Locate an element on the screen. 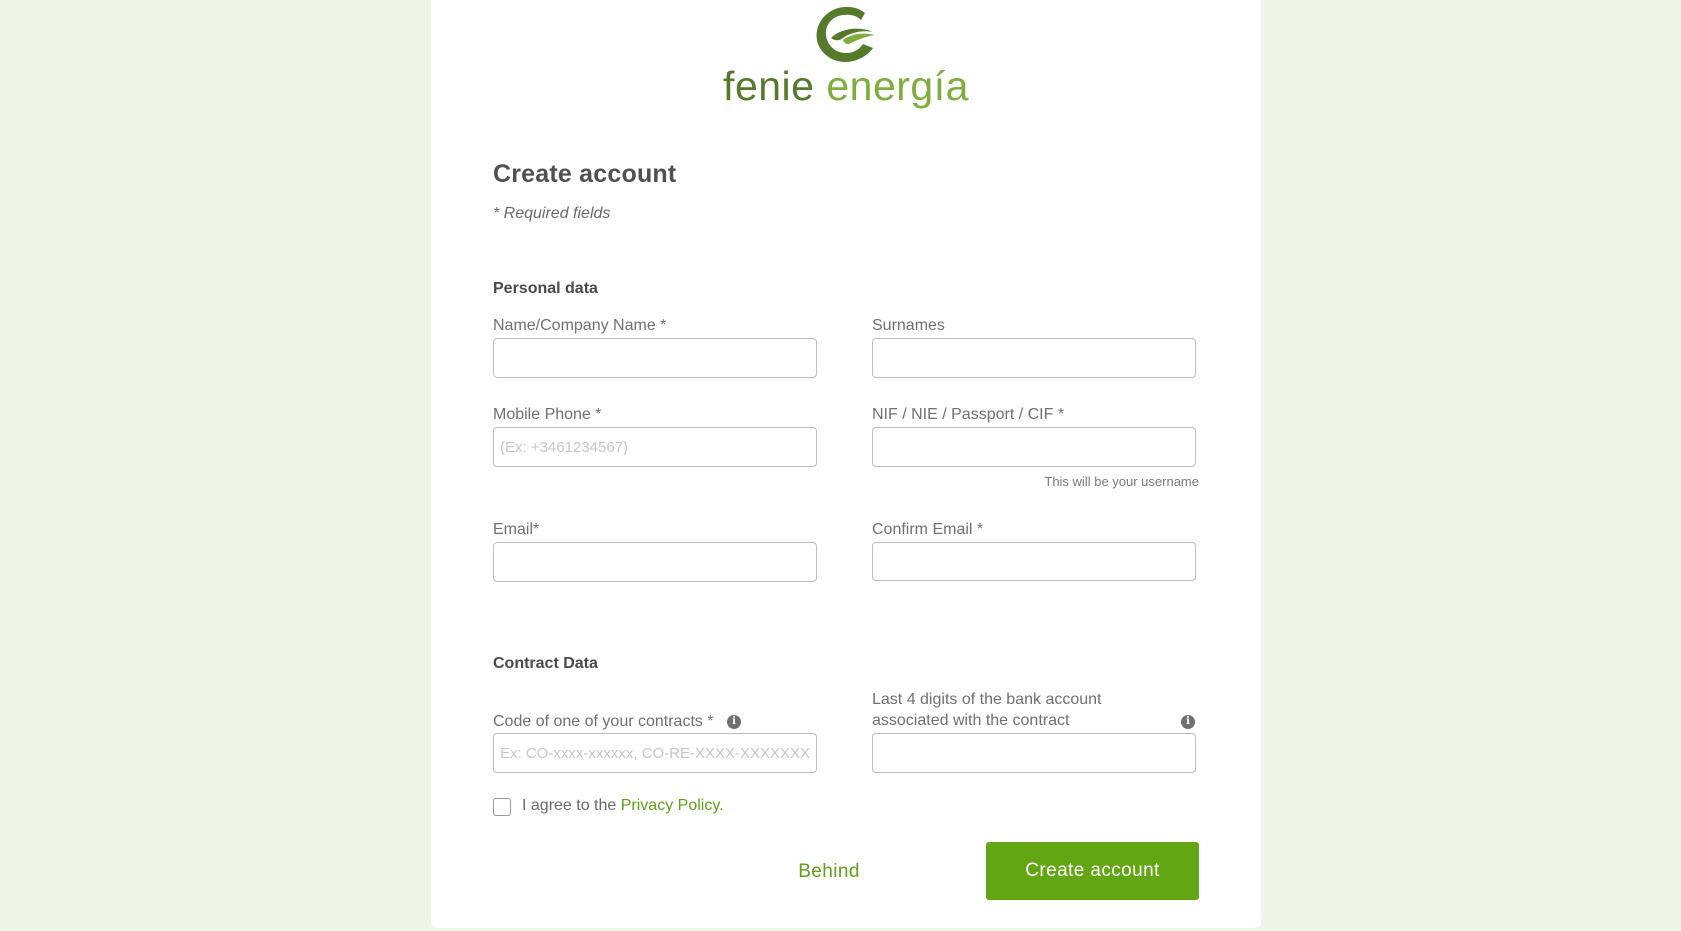 Image resolution: width=1681 pixels, height=931 pixels. contract-code-input is located at coordinates (655, 753).